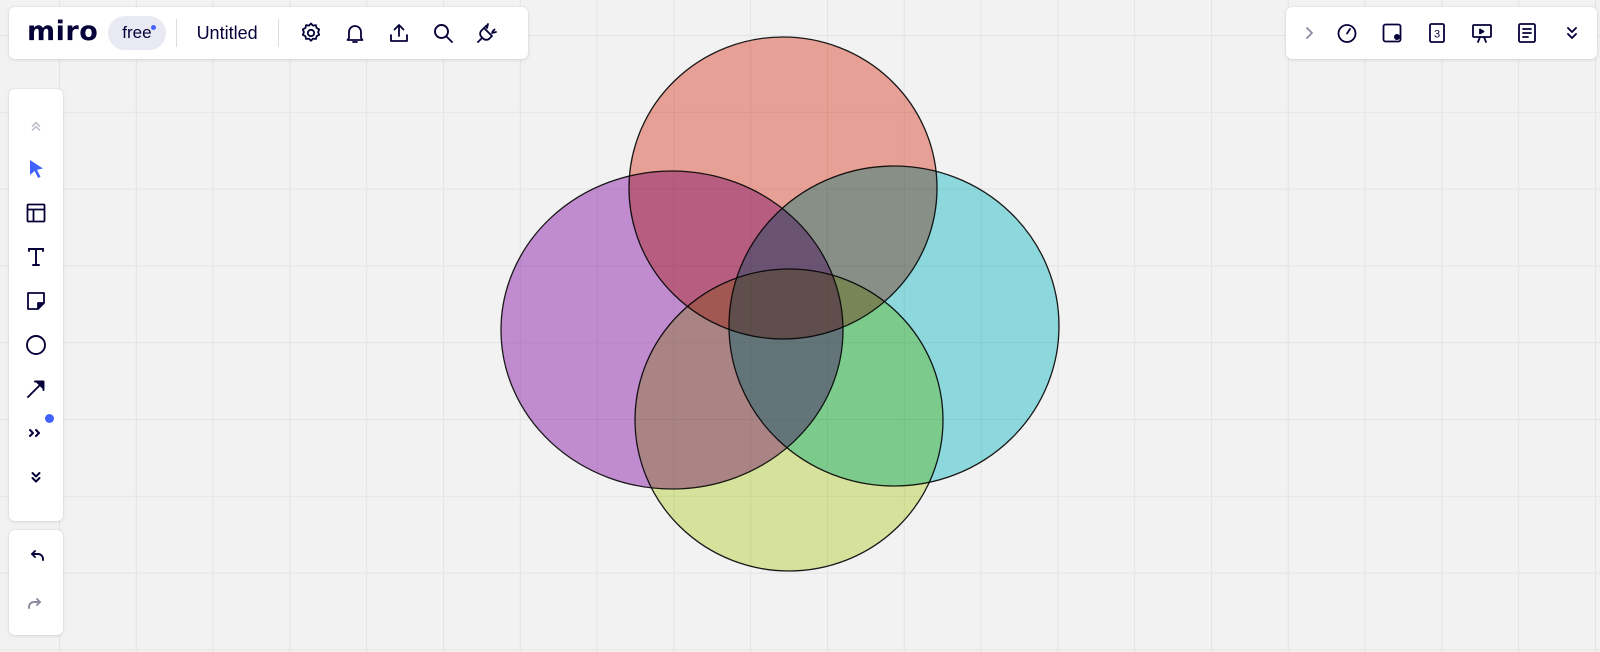  I want to click on arrow-connector-icon, so click(36, 389).